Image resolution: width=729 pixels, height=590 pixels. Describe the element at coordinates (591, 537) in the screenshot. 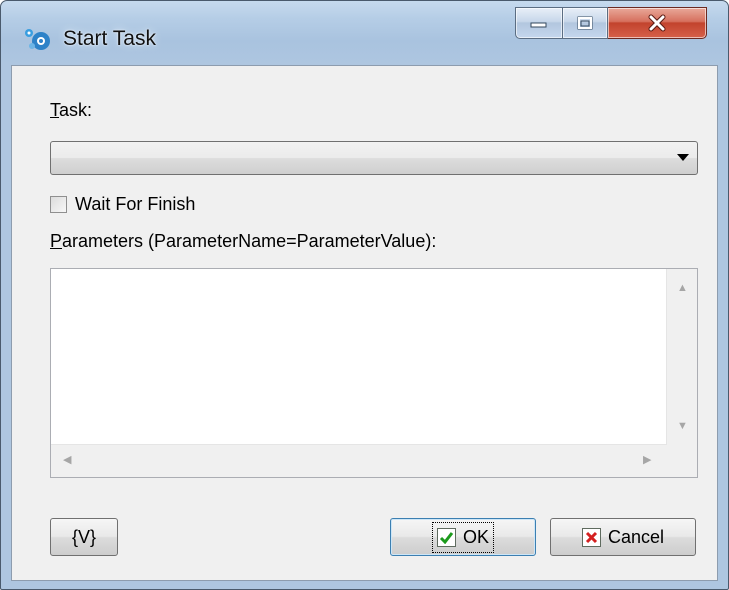

I see `x-icon` at that location.